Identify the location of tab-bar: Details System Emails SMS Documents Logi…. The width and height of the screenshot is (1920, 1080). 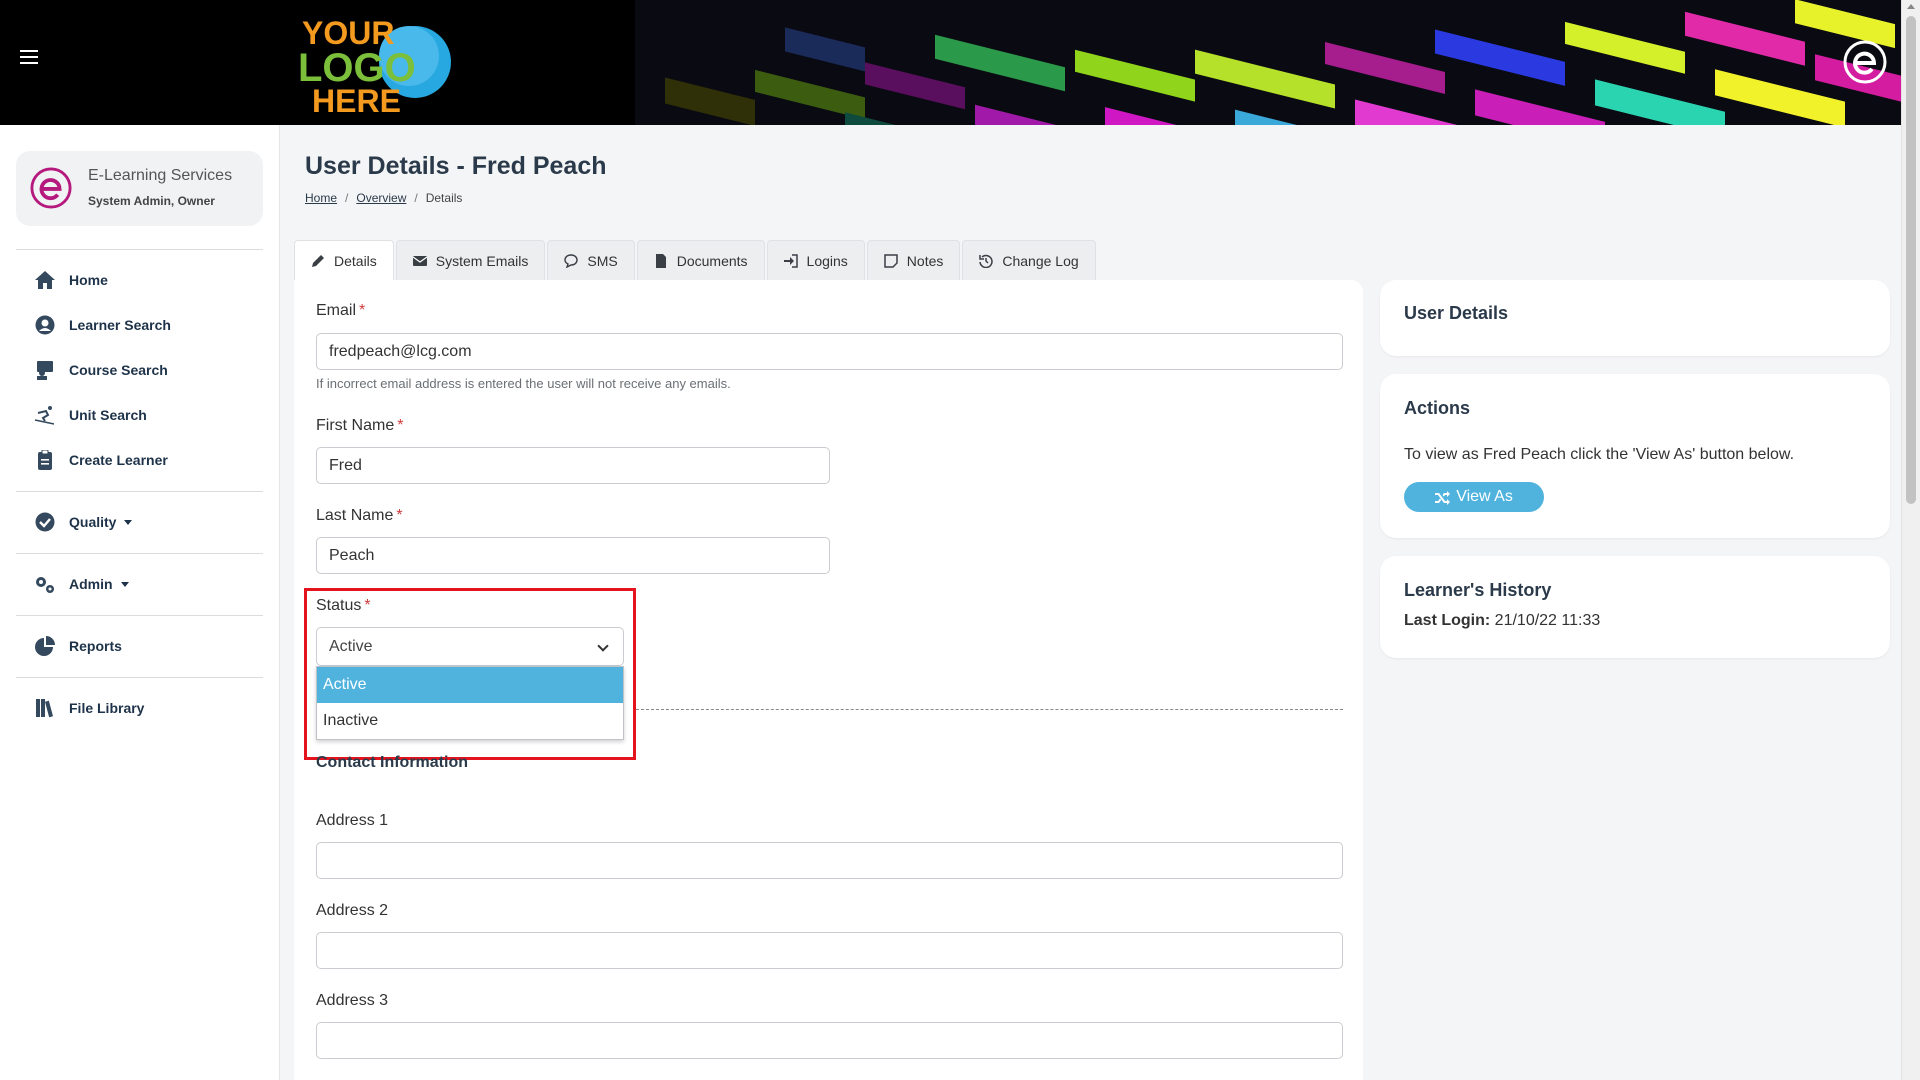
(696, 260).